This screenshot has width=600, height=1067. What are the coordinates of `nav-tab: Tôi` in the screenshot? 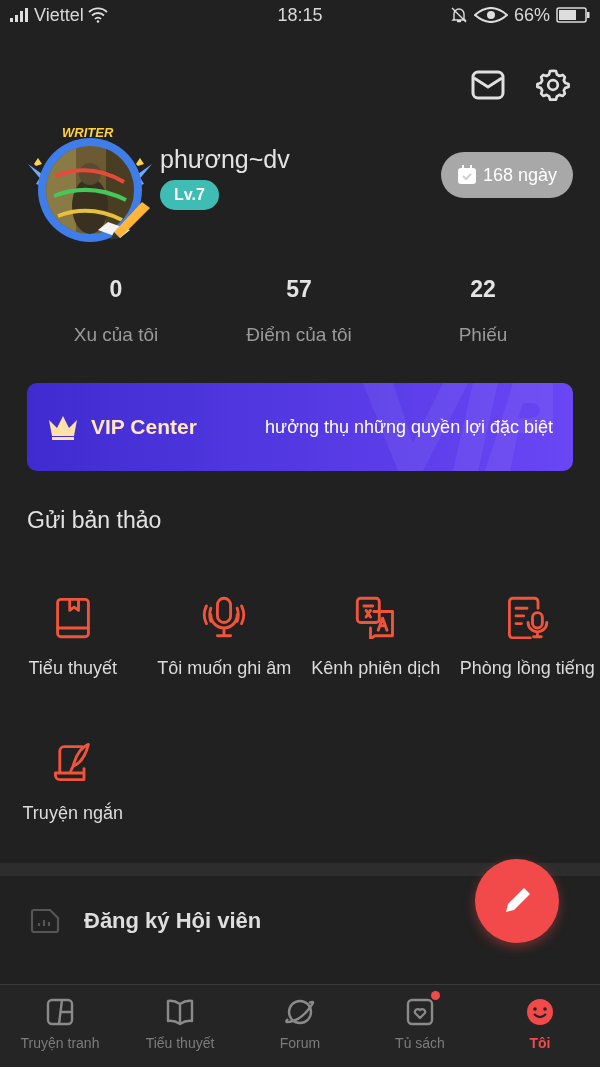 It's located at (540, 1026).